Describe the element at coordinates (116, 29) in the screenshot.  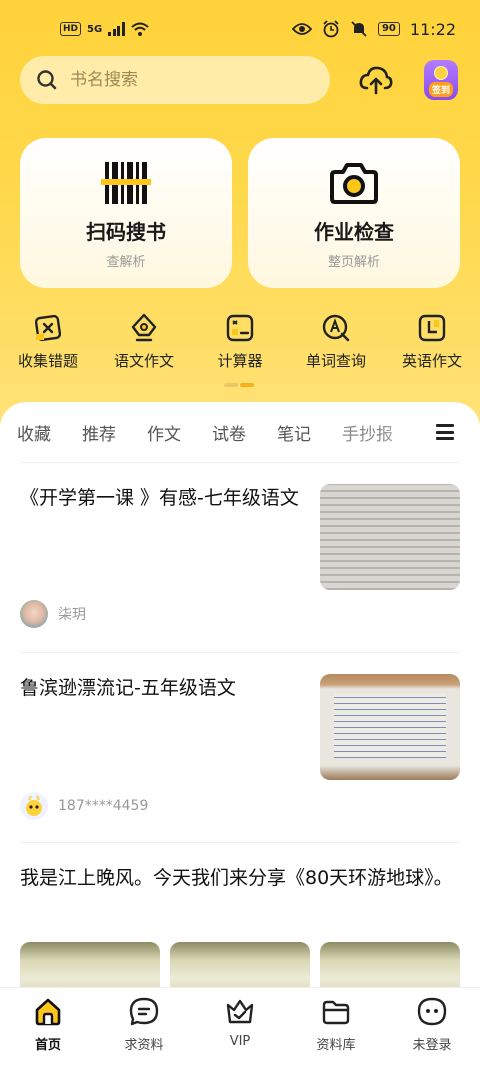
I see `signal-icon` at that location.